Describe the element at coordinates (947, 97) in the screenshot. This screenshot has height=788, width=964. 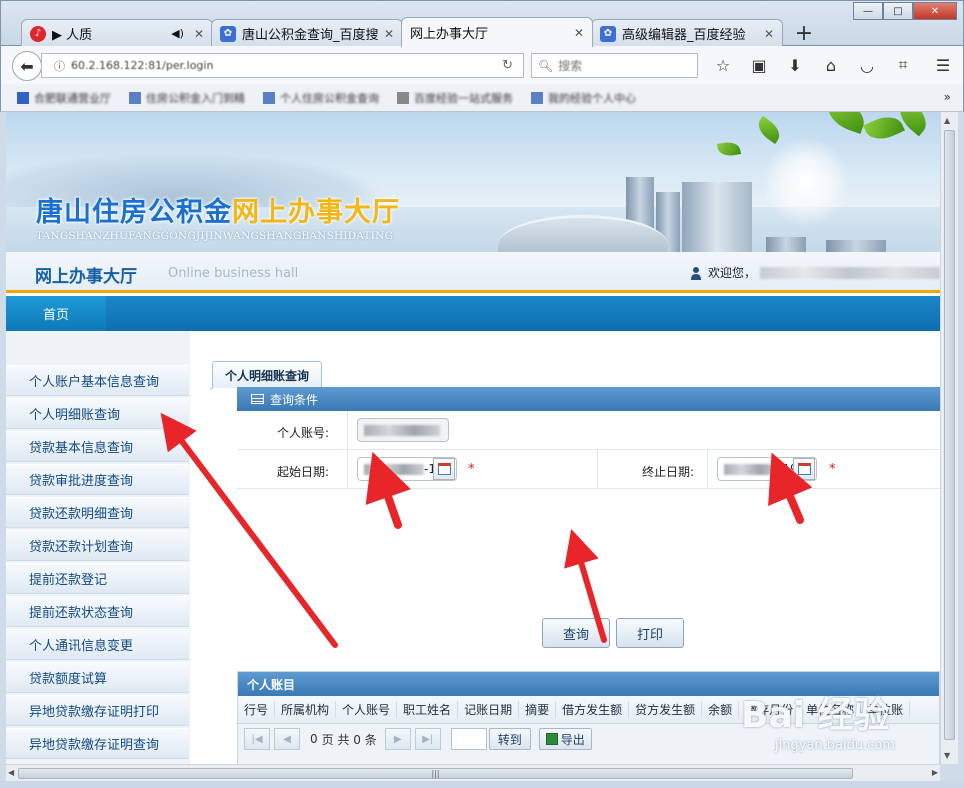
I see `bookmarks-overflow-button: »` at that location.